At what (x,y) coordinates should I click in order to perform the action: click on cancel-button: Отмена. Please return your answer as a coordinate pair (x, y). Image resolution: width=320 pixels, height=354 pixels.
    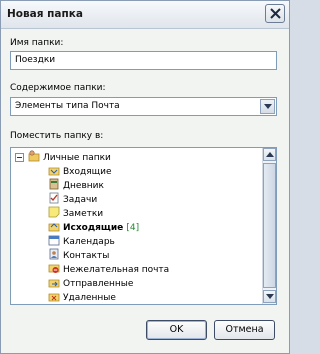
    Looking at the image, I should click on (244, 330).